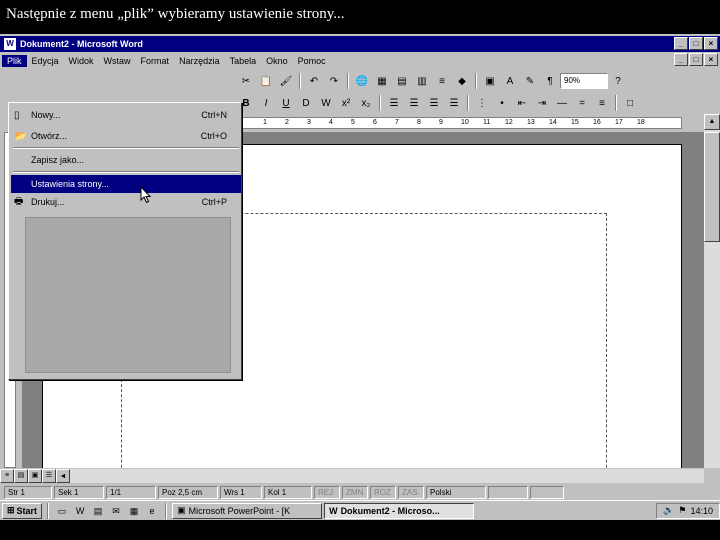 Image resolution: width=720 pixels, height=540 pixels. What do you see at coordinates (562, 103) in the screenshot?
I see `line-style-icon: —` at bounding box center [562, 103].